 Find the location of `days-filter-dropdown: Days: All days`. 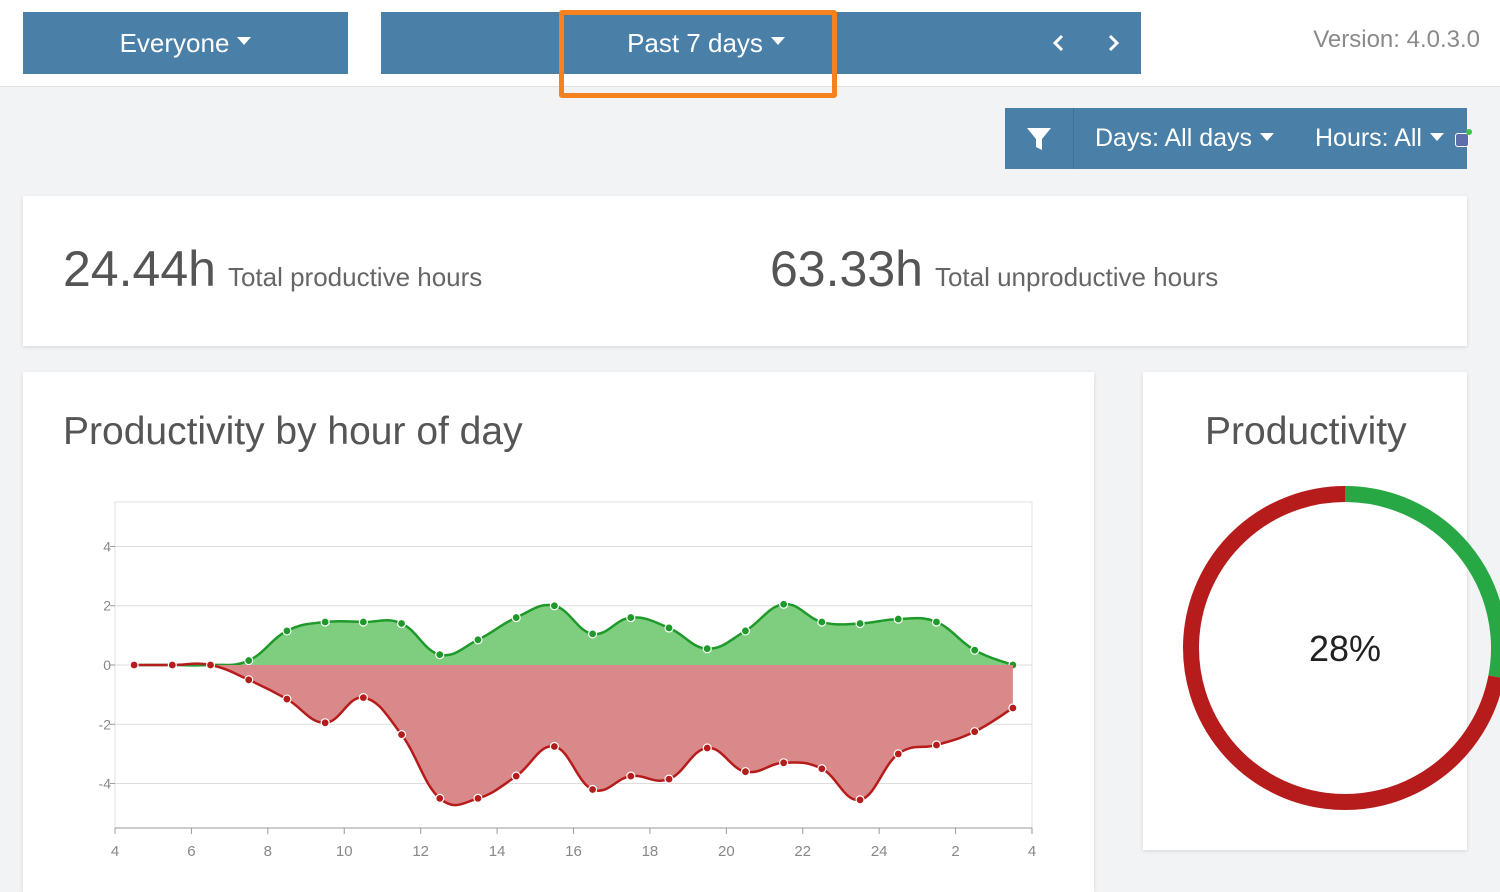

days-filter-dropdown: Days: All days is located at coordinates (1185, 138).